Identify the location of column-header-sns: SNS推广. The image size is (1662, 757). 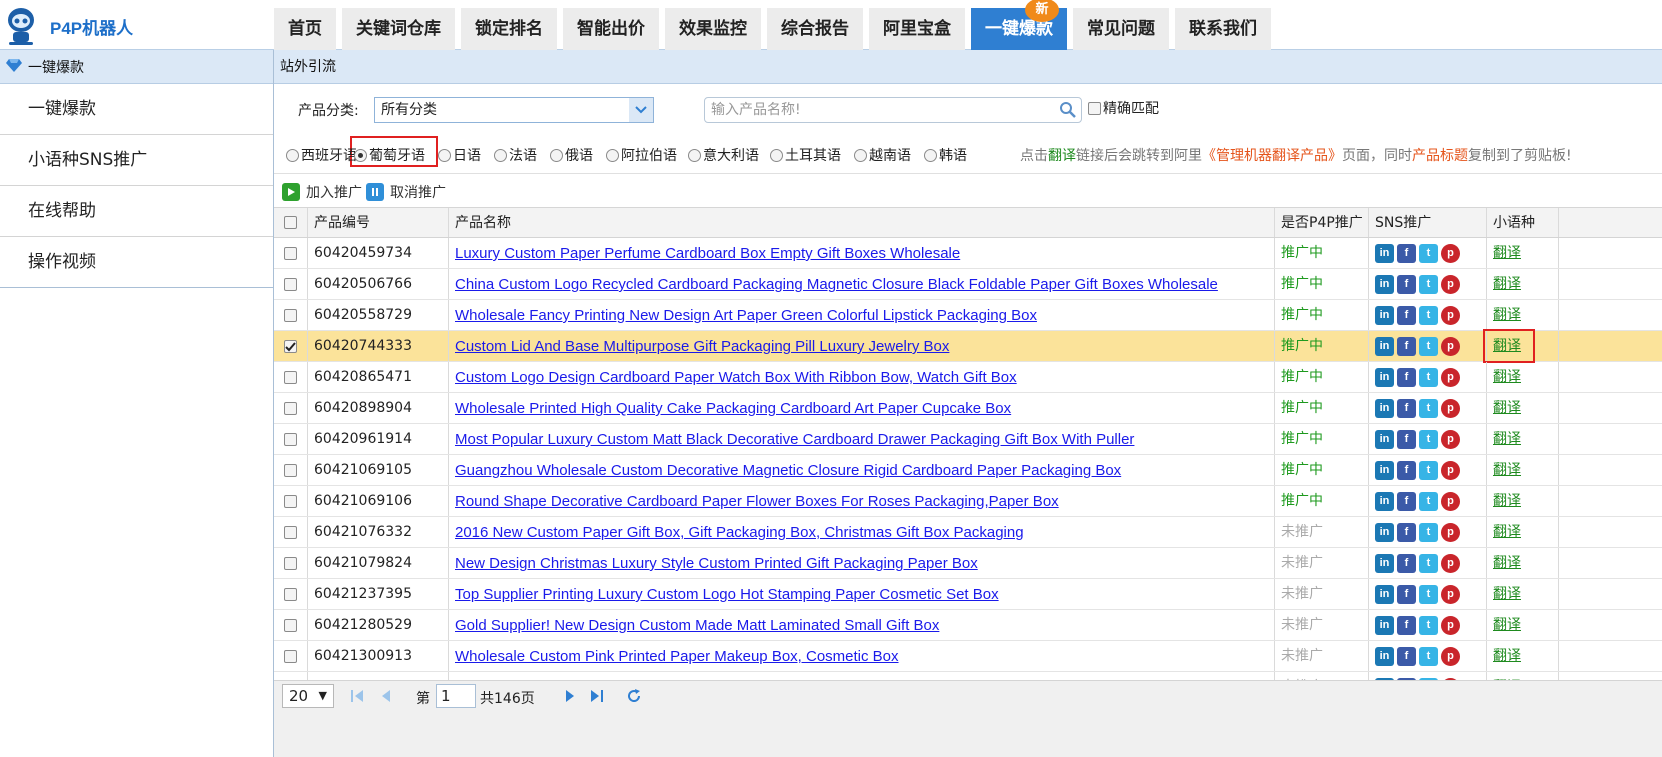
(1428, 222).